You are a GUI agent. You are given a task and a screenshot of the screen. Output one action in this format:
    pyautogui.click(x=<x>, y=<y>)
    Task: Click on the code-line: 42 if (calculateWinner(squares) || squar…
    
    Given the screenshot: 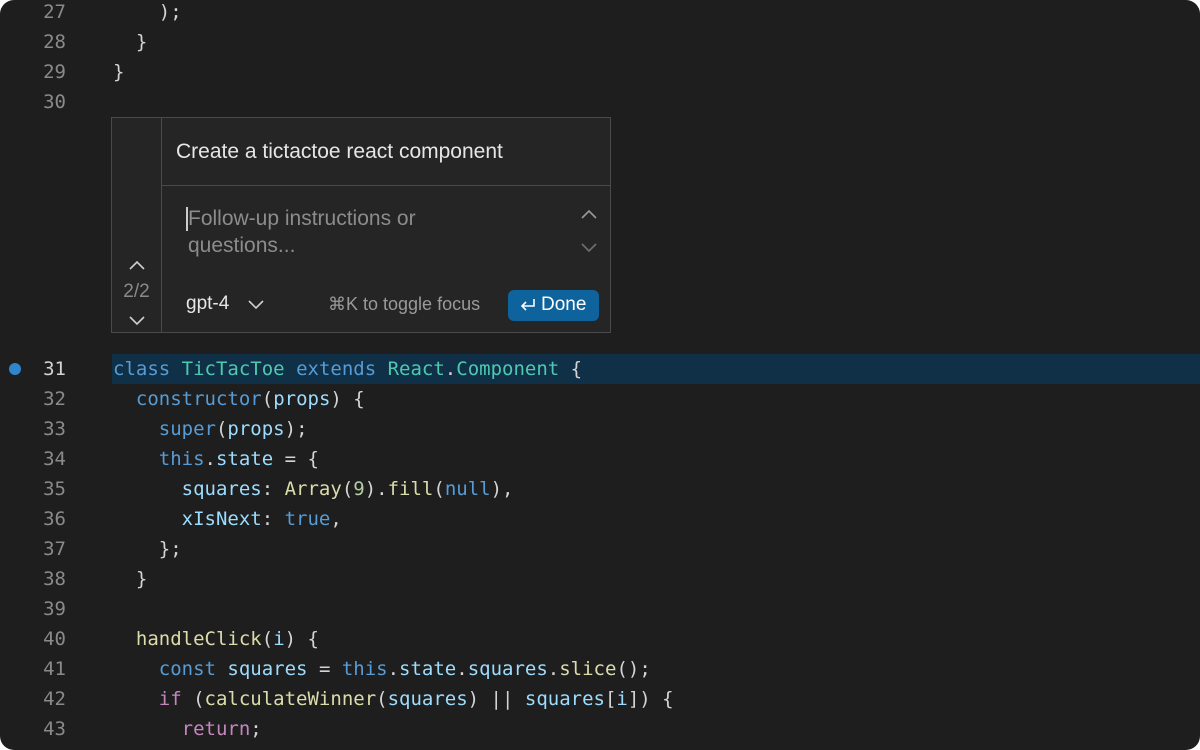 What is the action you would take?
    pyautogui.click(x=600, y=699)
    